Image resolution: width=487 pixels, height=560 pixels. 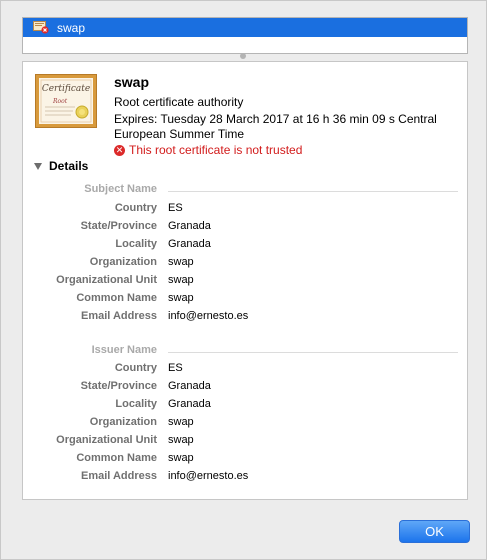 I want to click on certificate-error-icon, so click(x=41, y=27).